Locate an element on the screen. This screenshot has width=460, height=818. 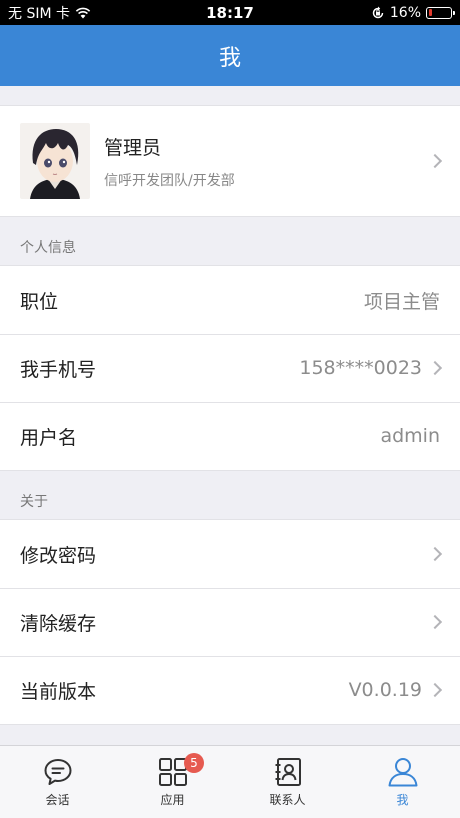
chat-bubble-icon is located at coordinates (57, 772).